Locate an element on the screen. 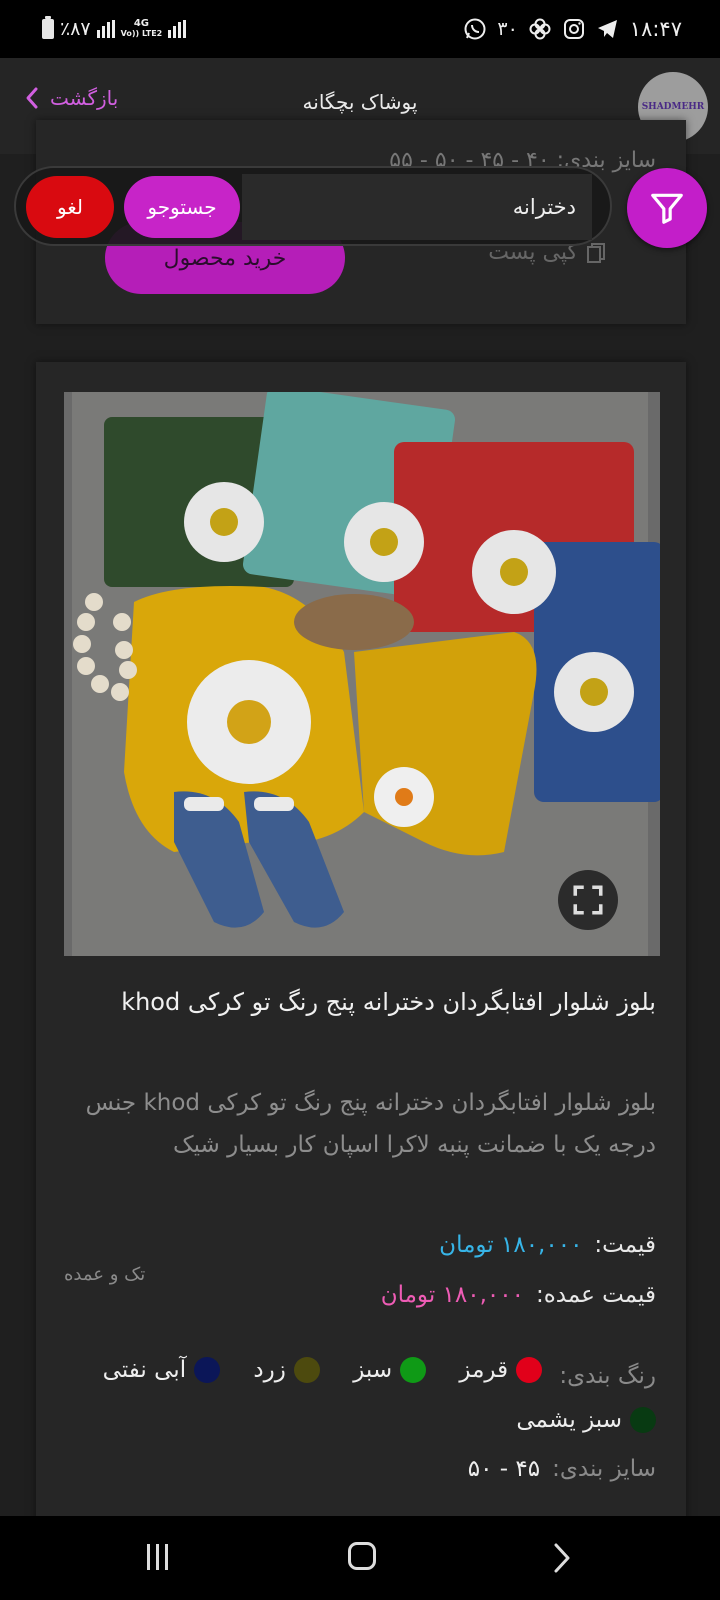  copy-icon is located at coordinates (596, 252).